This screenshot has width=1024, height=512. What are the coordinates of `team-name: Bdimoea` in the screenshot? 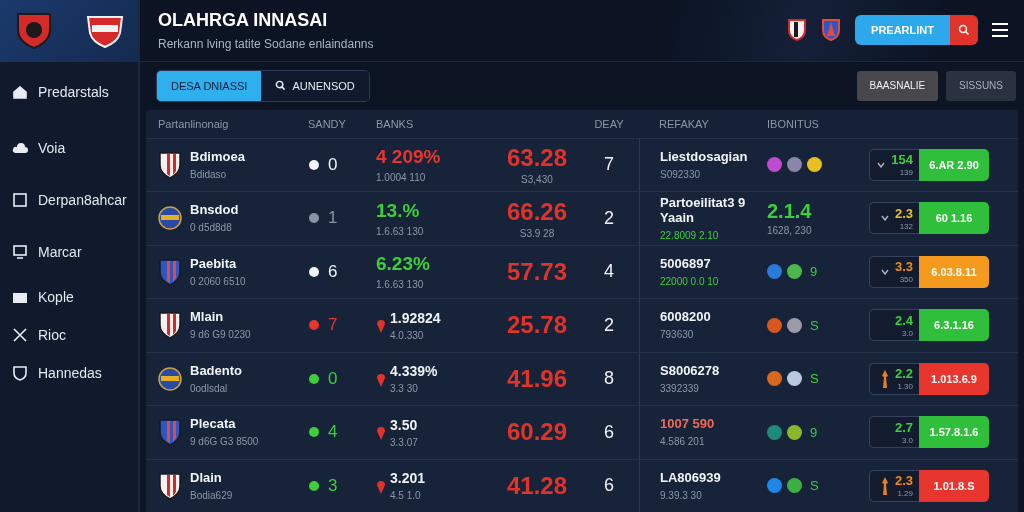 It's located at (217, 157).